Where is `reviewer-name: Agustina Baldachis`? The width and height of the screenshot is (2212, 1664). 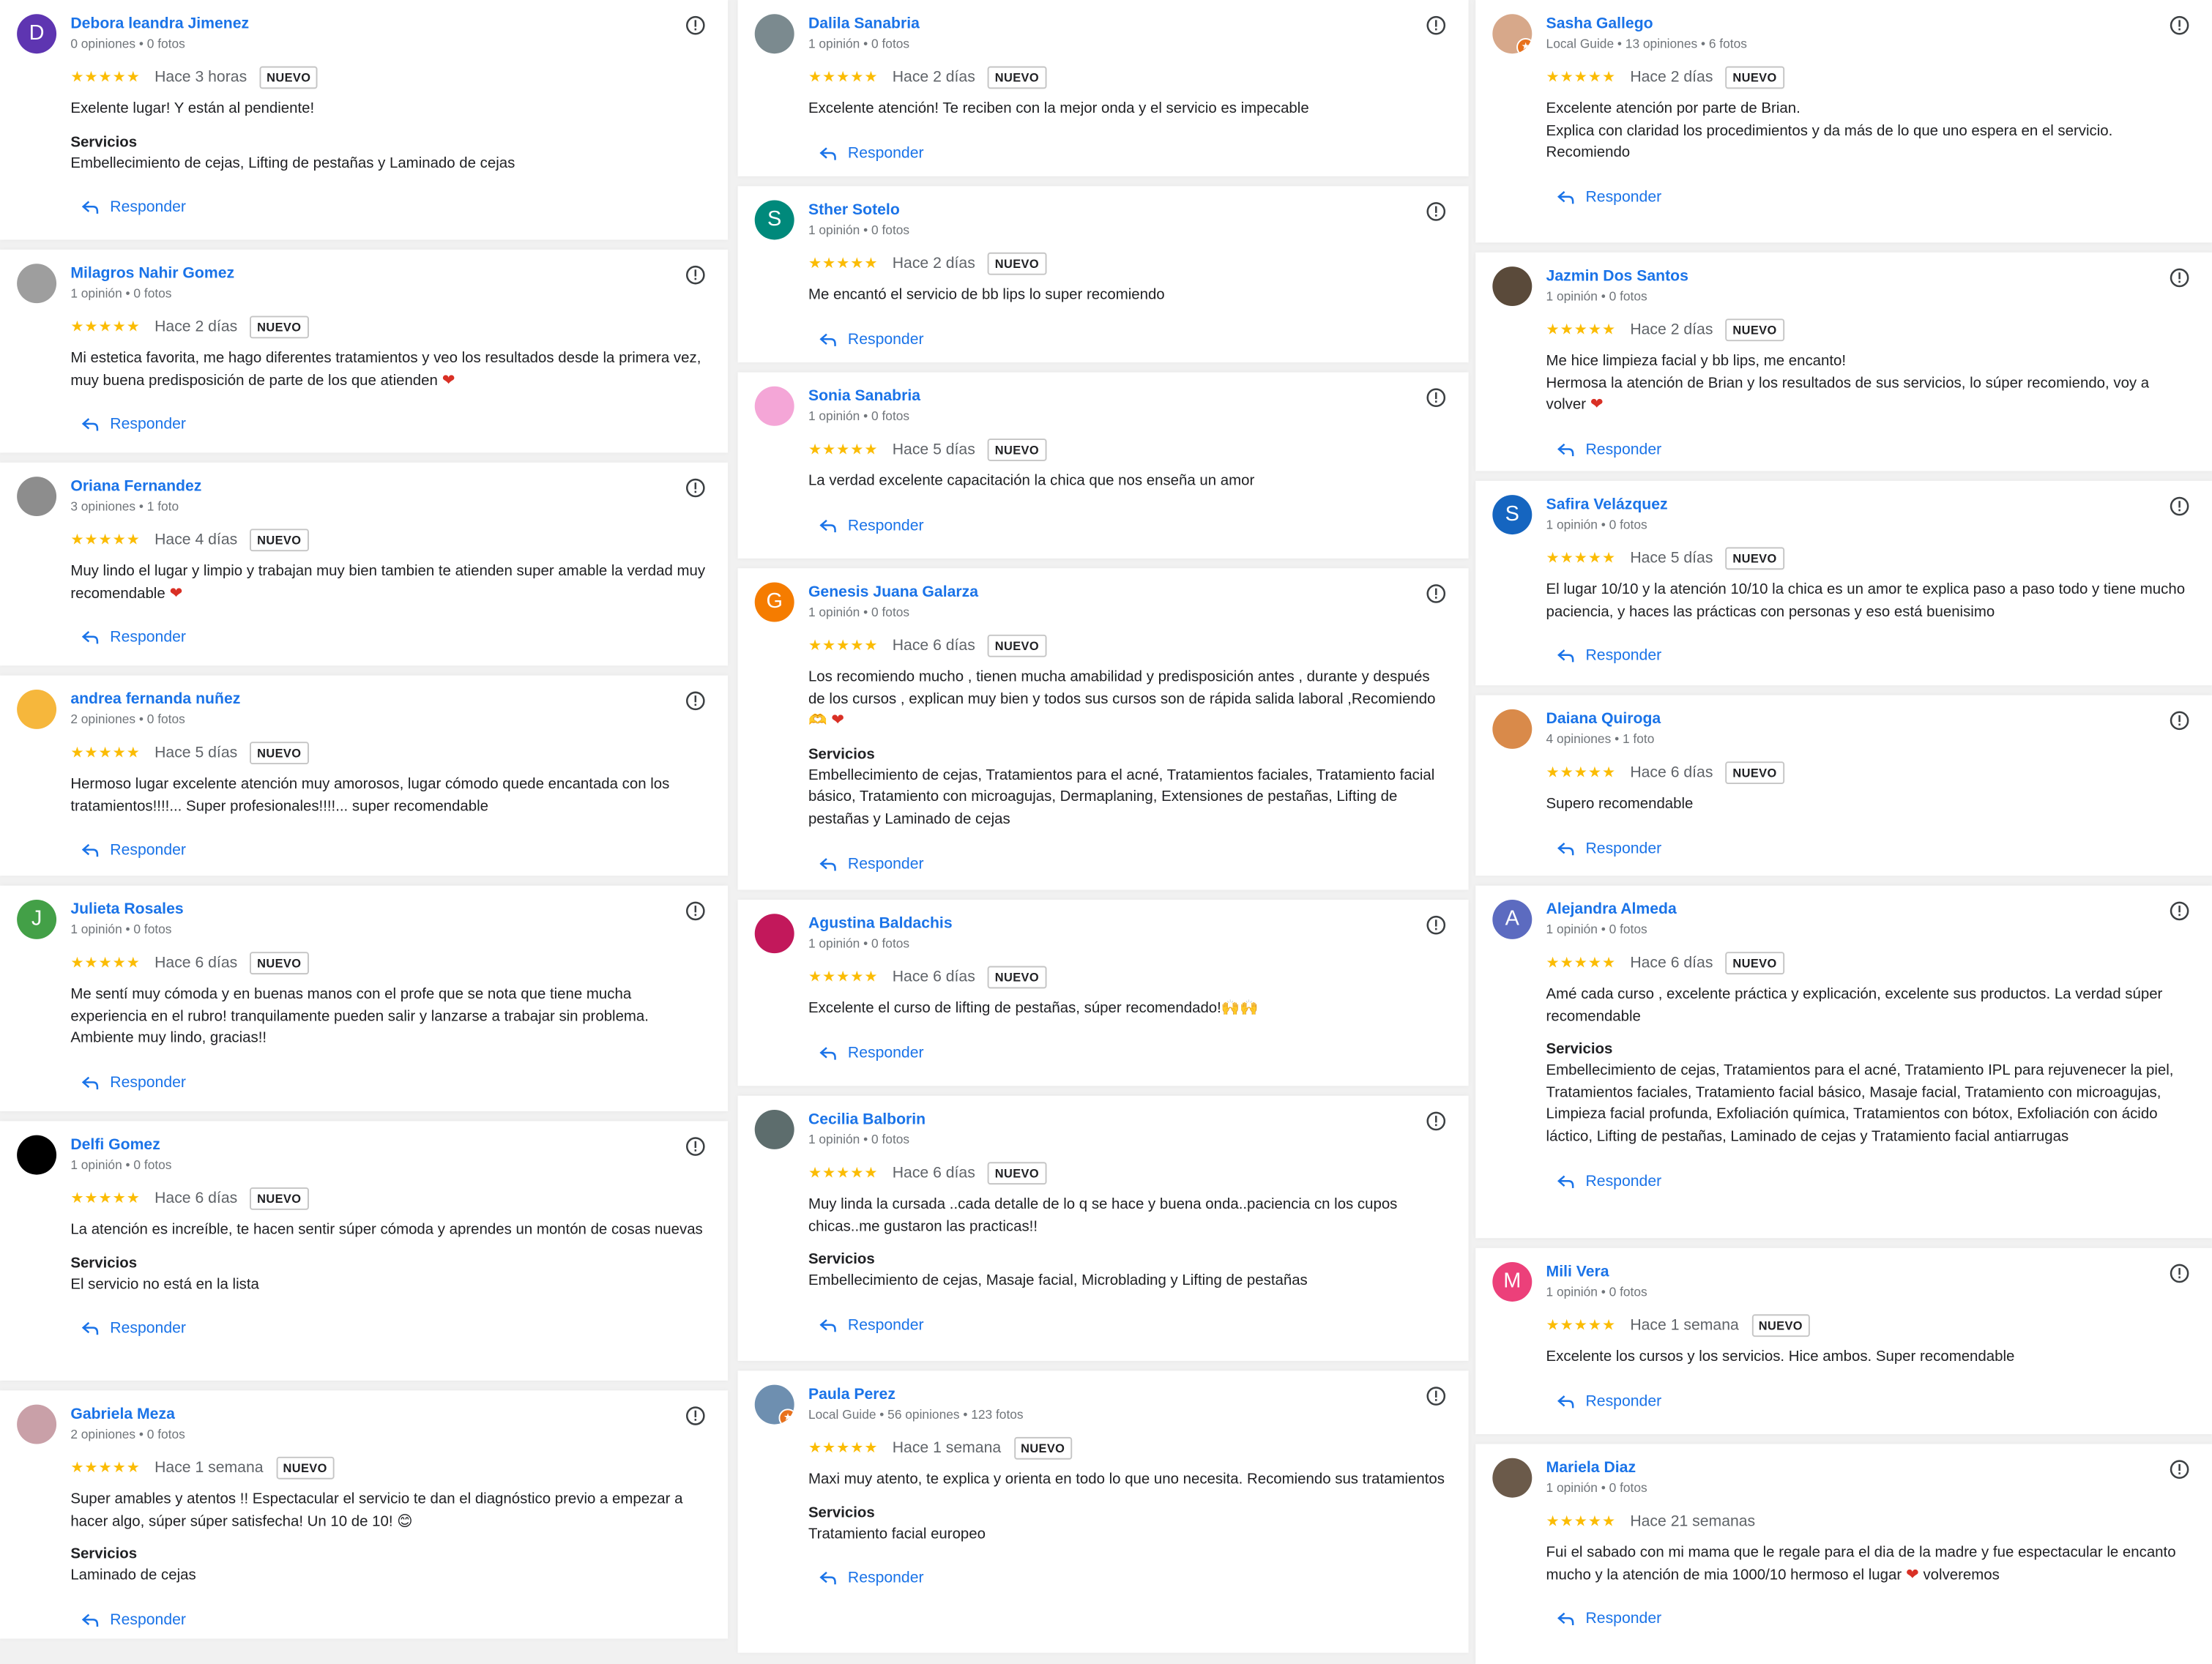 reviewer-name: Agustina Baldachis is located at coordinates (1128, 924).